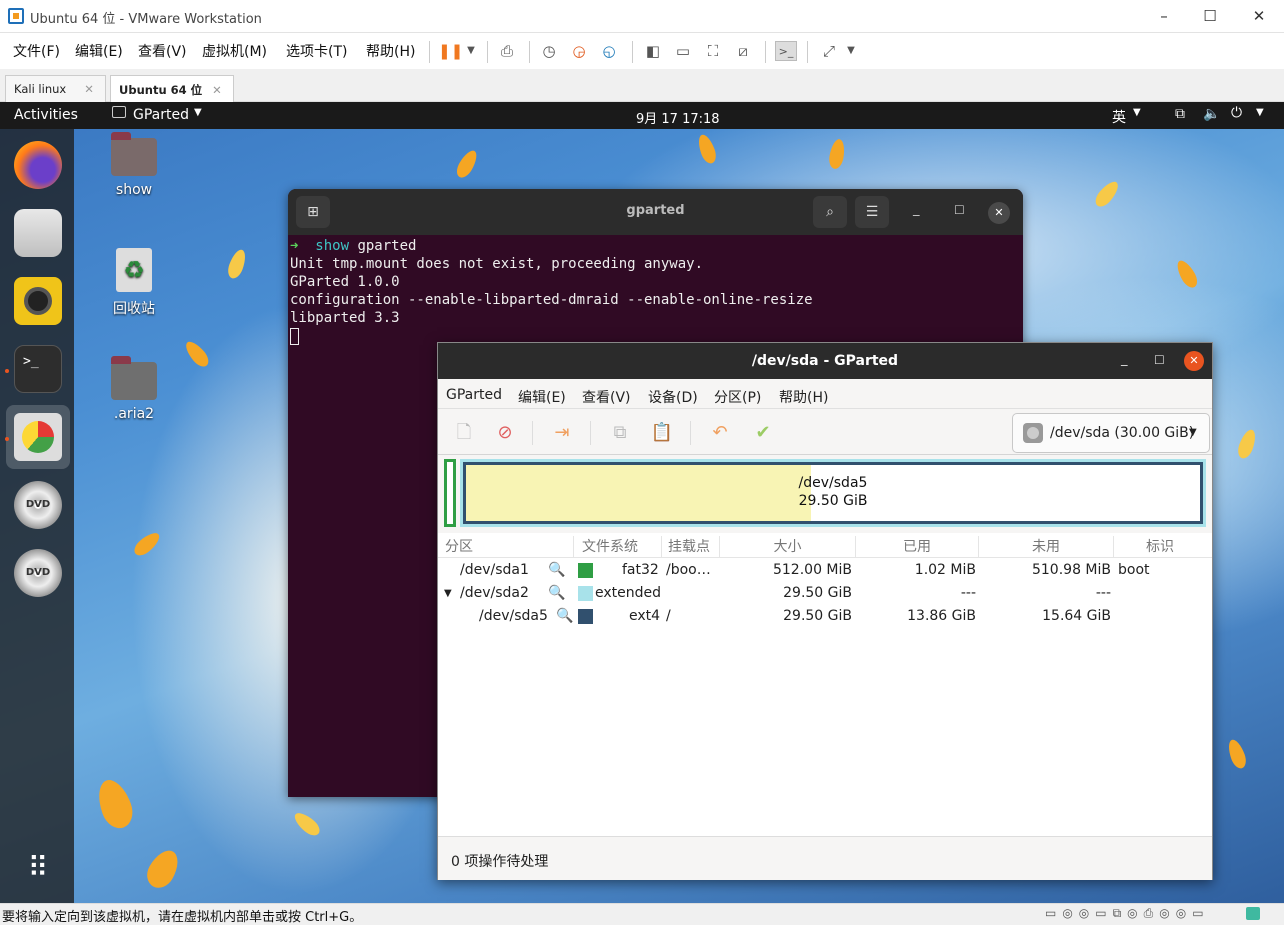  Describe the element at coordinates (38, 301) in the screenshot. I see `rhythmbox-icon` at that location.